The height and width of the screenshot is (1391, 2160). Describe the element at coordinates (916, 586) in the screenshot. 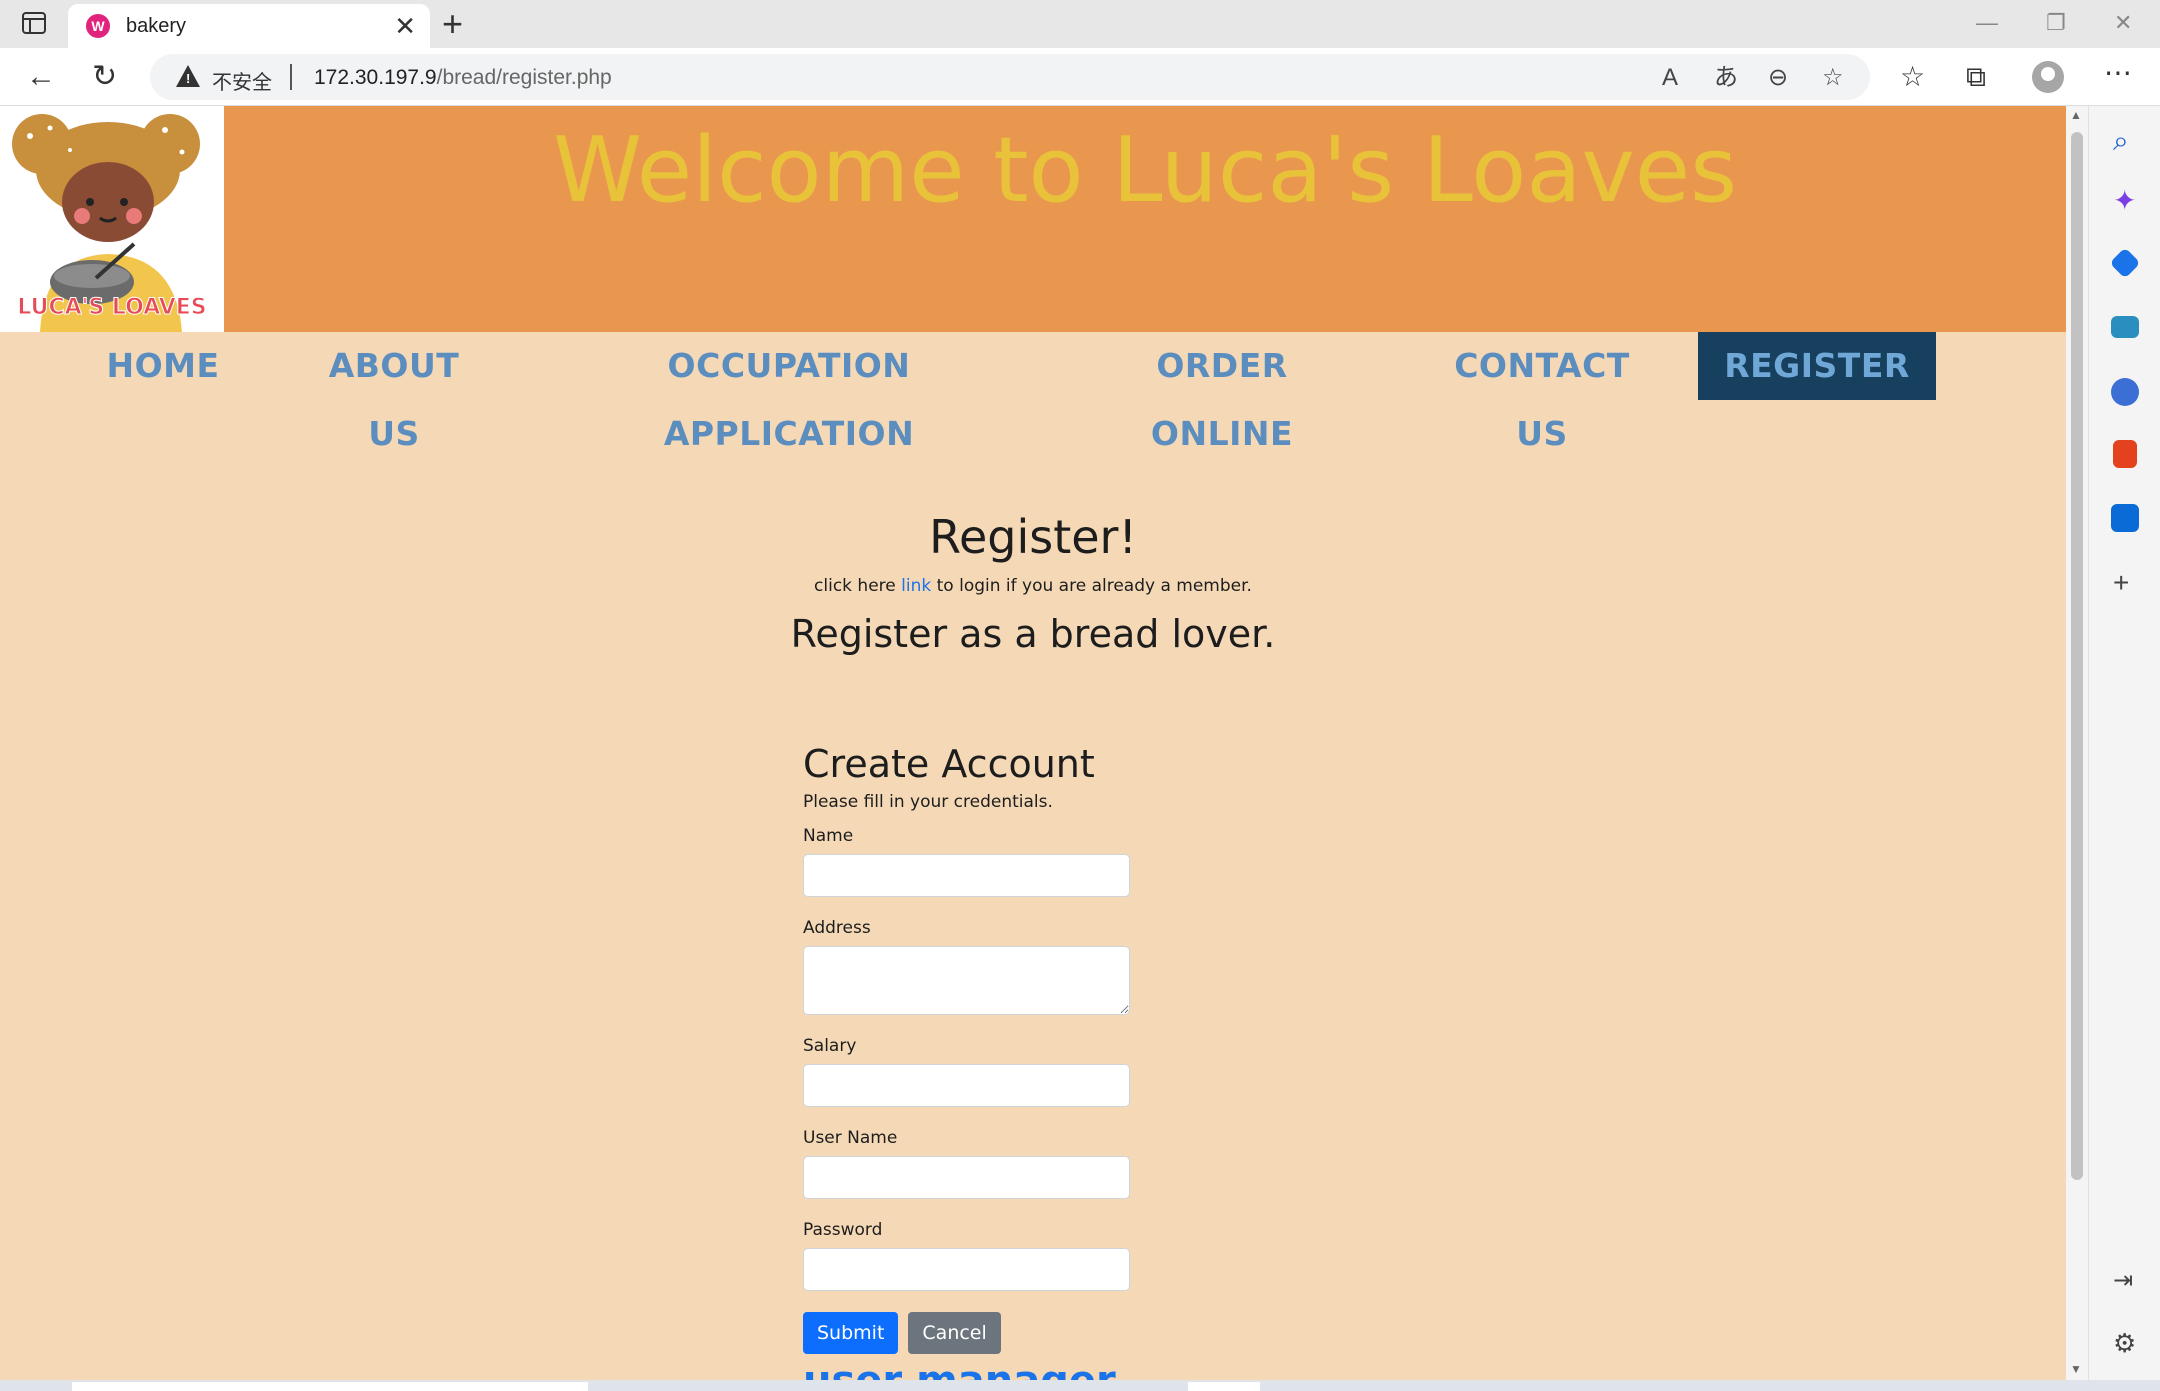

I see `login-link: link` at that location.